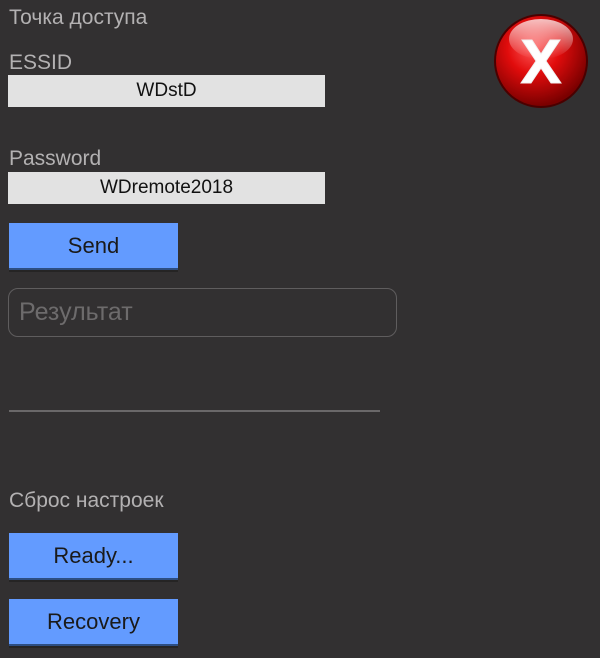 The image size is (600, 658). I want to click on password-label: Password, so click(55, 158).